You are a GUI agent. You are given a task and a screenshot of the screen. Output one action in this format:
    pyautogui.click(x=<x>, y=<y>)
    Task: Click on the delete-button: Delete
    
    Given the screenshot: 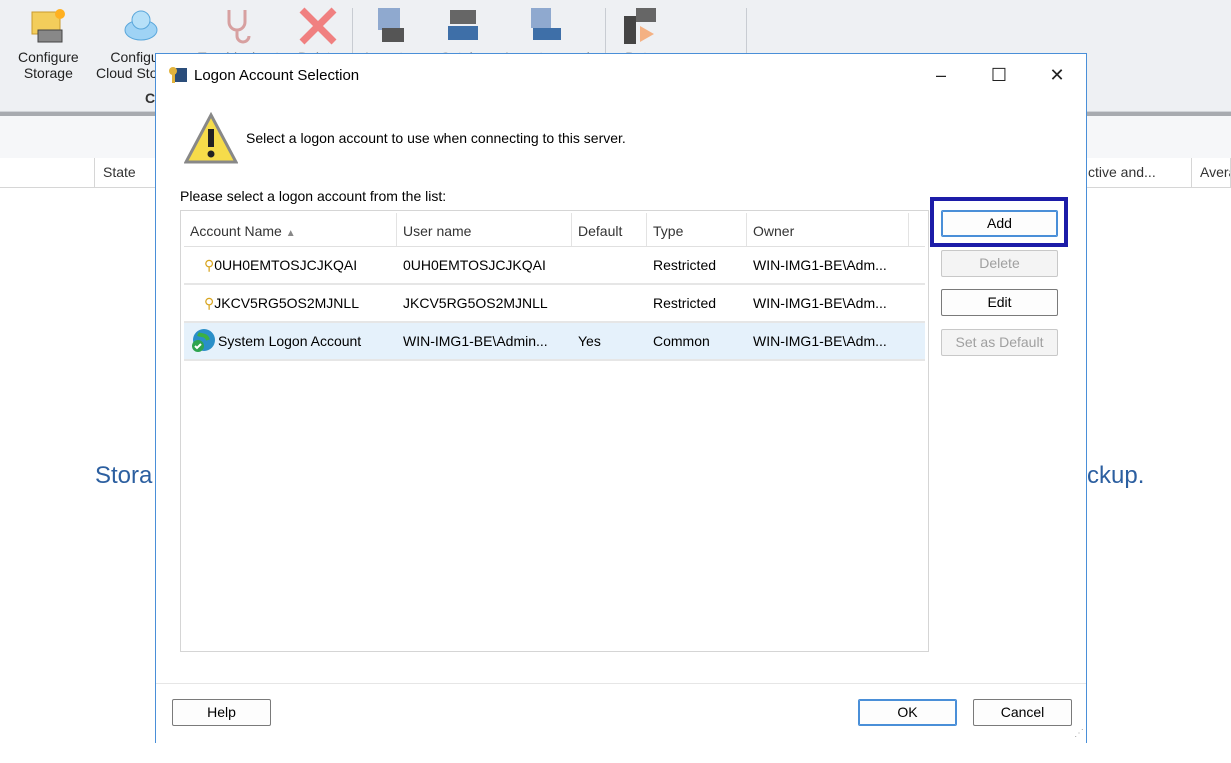 What is the action you would take?
    pyautogui.click(x=999, y=263)
    